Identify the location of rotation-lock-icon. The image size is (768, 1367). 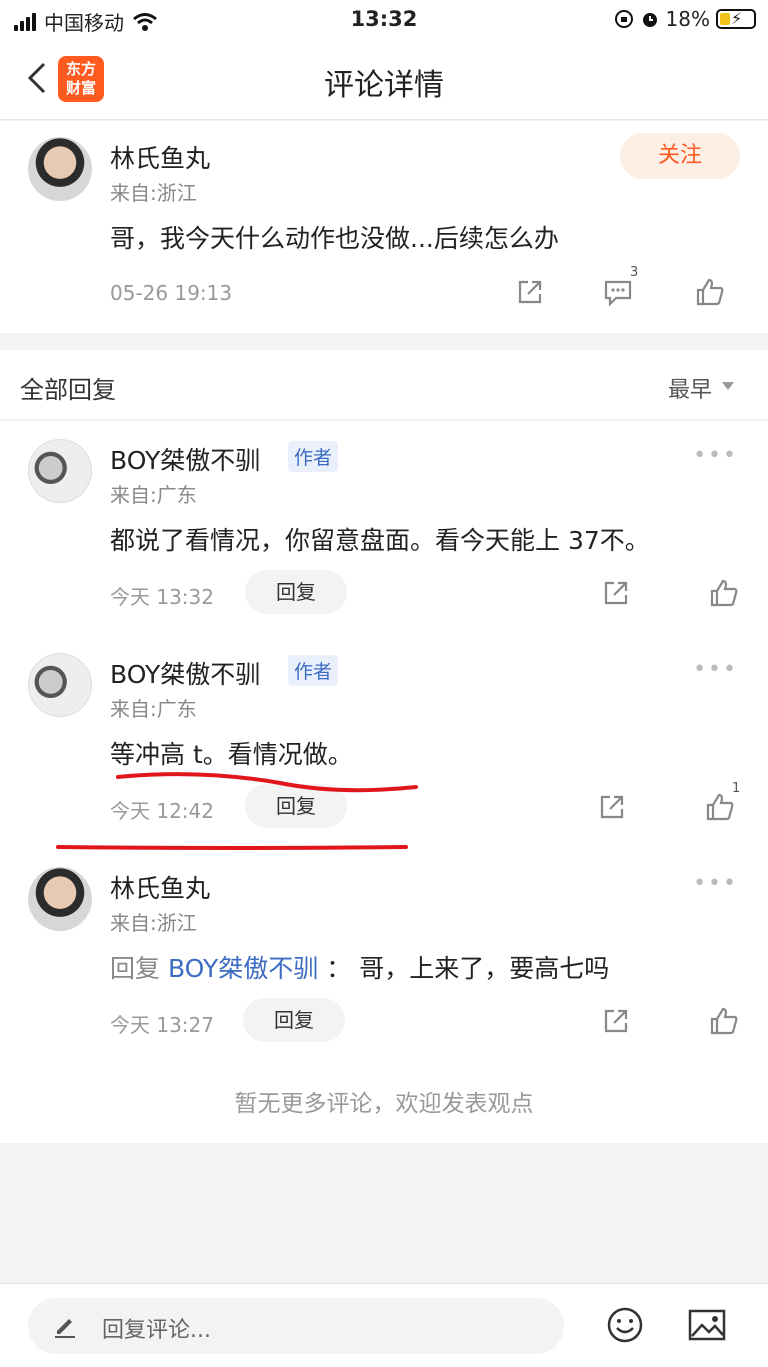
(623, 19).